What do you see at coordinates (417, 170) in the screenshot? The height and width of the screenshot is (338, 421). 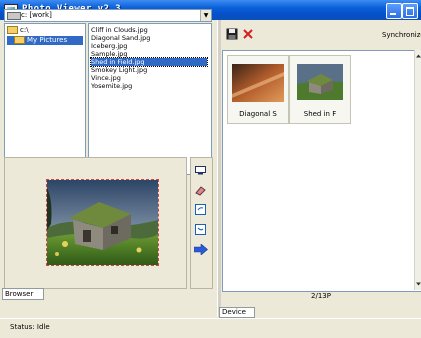 I see `device-scrollbar` at bounding box center [417, 170].